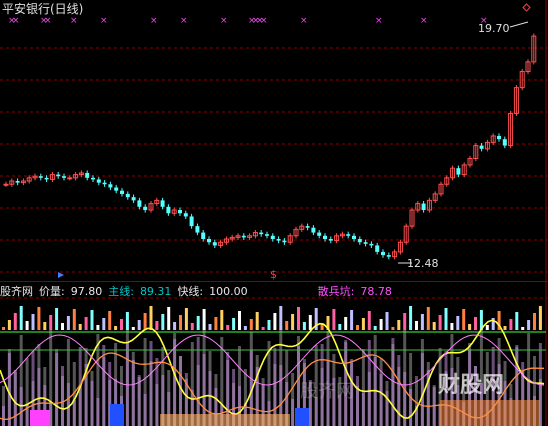  Describe the element at coordinates (526, 7) in the screenshot. I see `diamond-icon` at that location.